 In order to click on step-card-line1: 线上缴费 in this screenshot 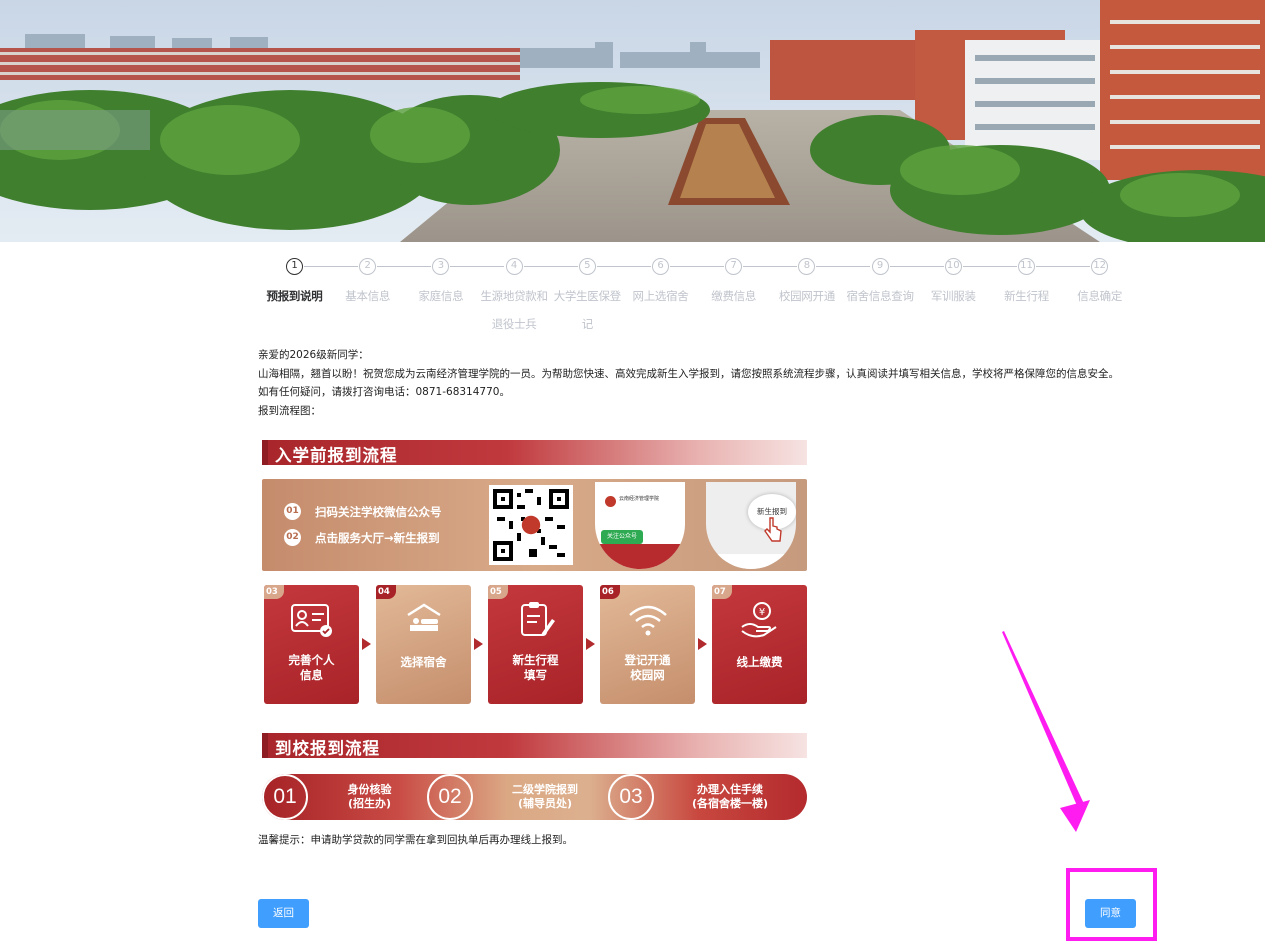, I will do `click(759, 662)`.